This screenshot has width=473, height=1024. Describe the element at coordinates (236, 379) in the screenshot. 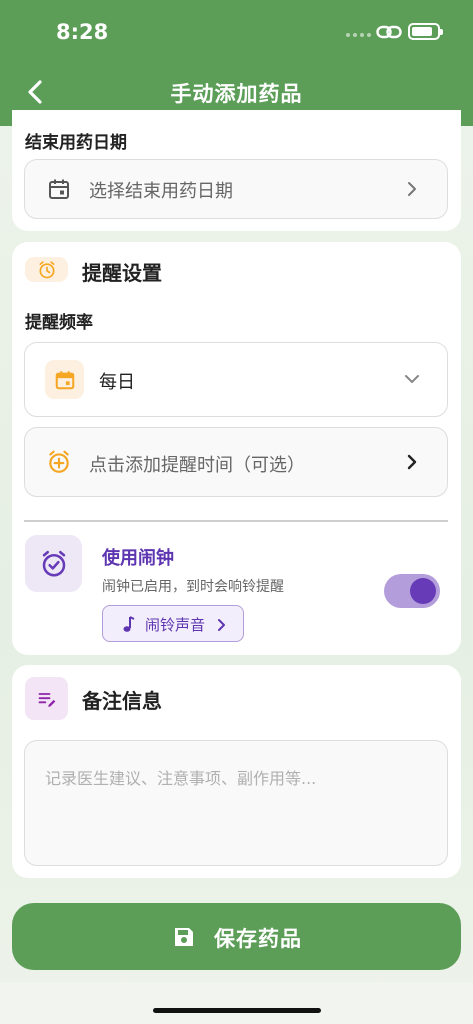

I see `frequency-dropdown: 每日` at that location.